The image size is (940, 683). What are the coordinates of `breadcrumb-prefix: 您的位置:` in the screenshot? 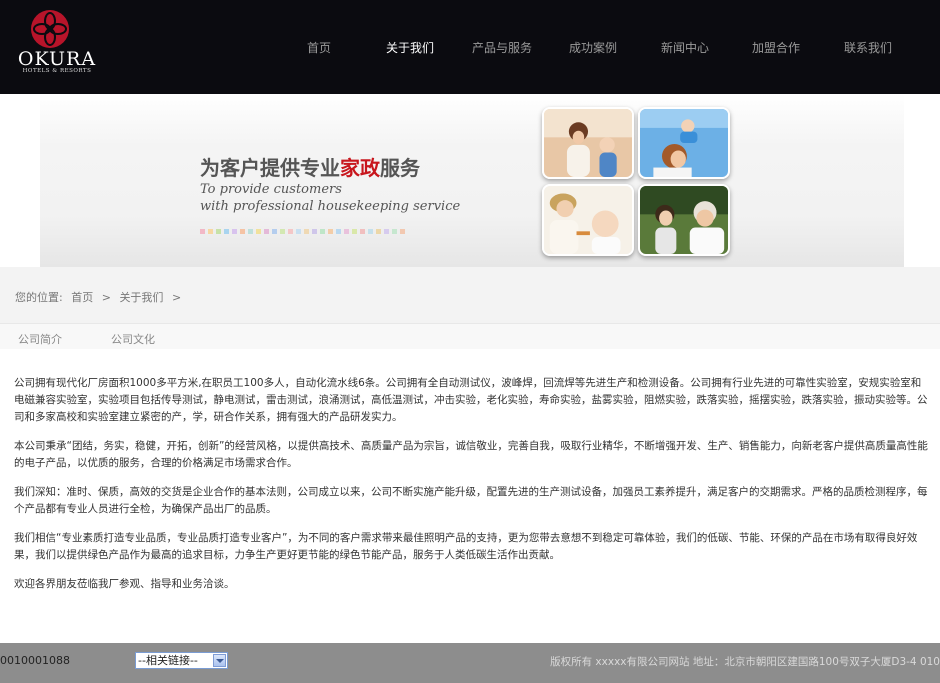 It's located at (39, 297).